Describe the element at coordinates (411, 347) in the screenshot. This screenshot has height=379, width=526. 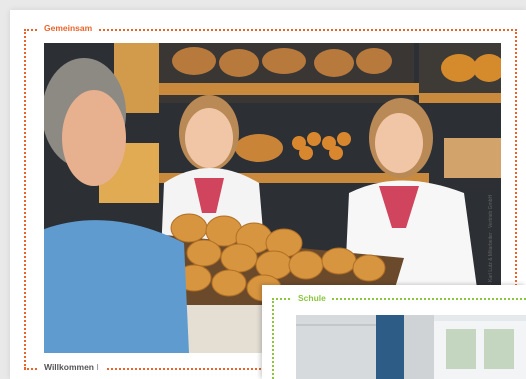
I see `school-photo` at that location.